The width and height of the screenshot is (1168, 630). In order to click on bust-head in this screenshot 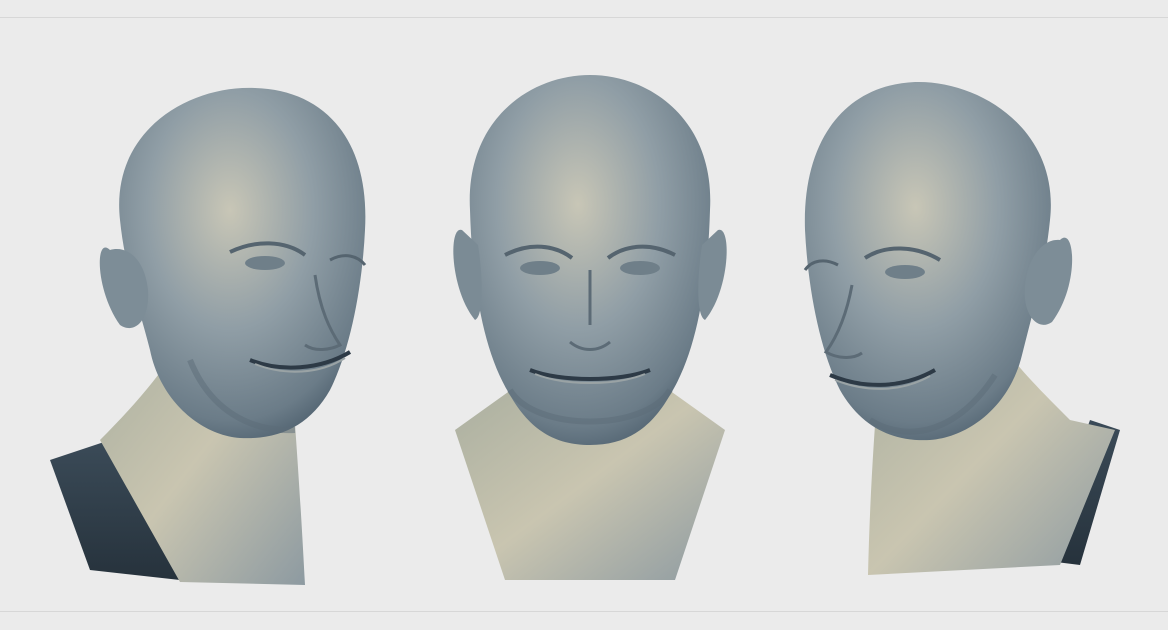, I will do `click(590, 260)`.